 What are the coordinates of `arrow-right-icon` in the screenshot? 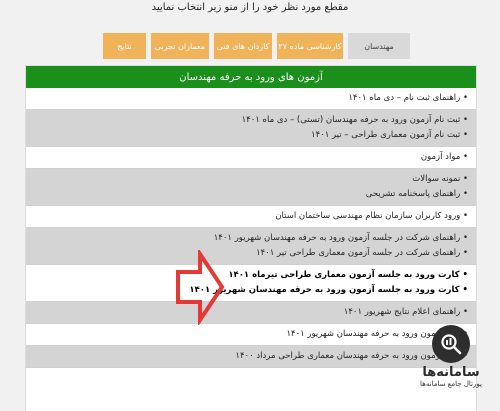 It's located at (200, 287).